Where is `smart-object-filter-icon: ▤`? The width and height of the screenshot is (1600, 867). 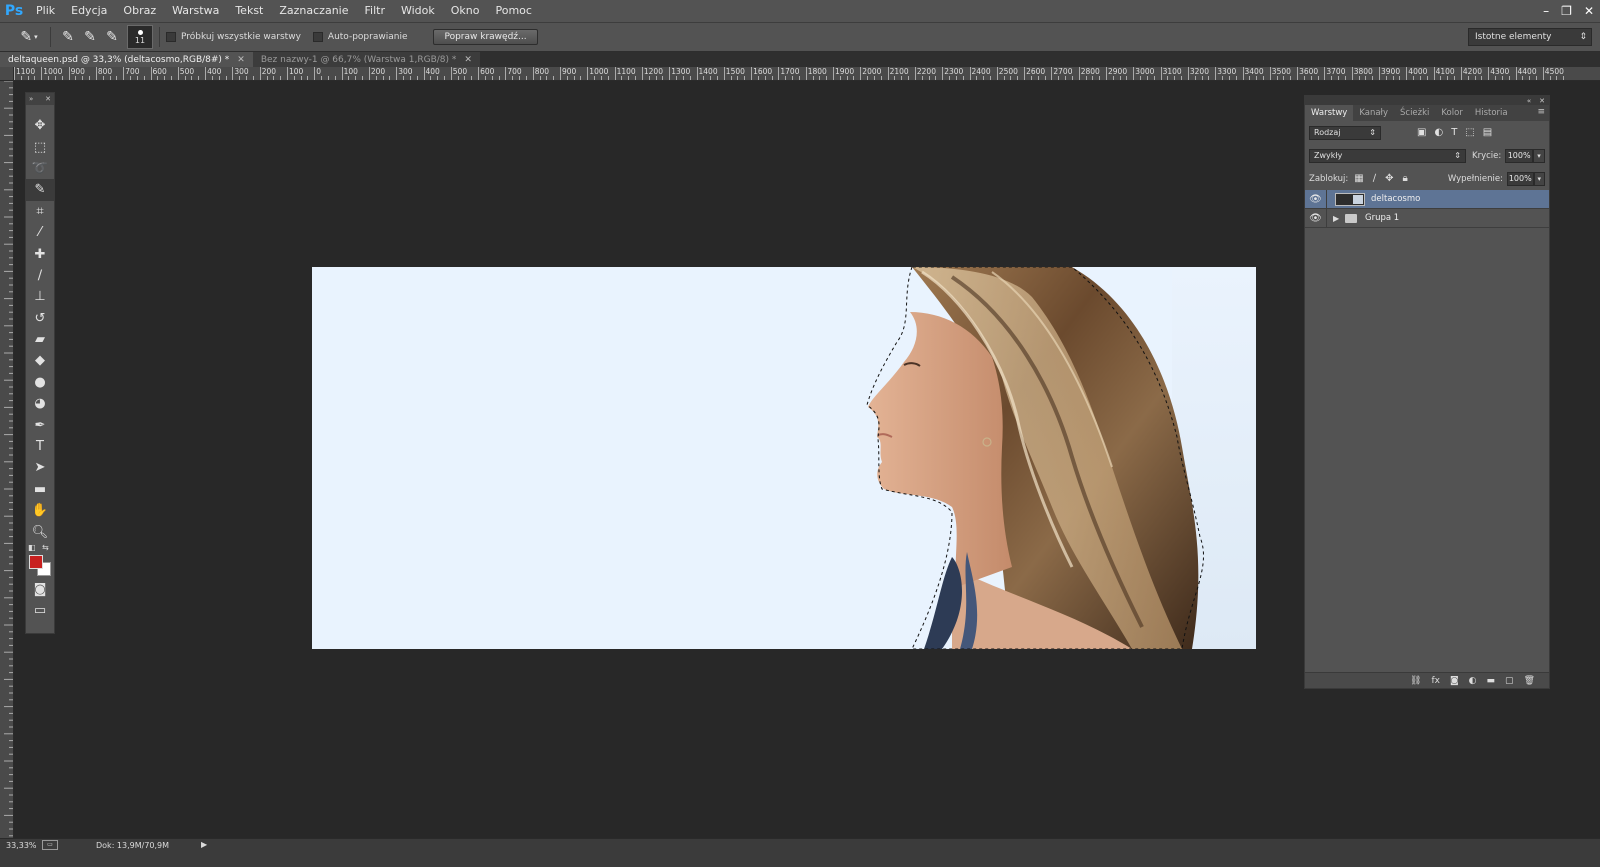
smart-object-filter-icon: ▤ is located at coordinates (1487, 132).